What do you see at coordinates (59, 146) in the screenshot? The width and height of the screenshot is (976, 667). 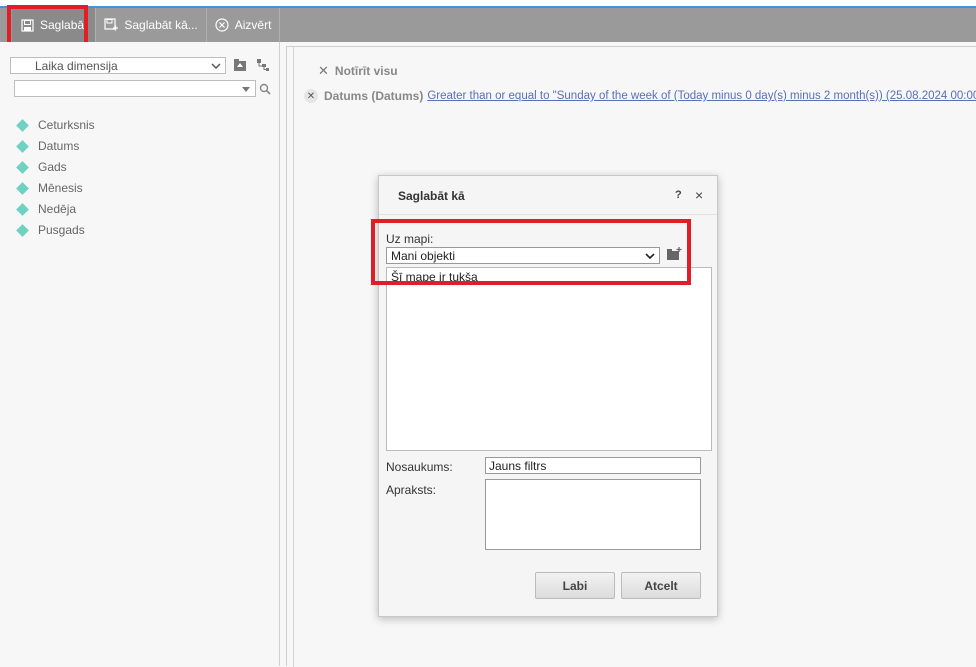 I see `tree-item-label: Datums` at bounding box center [59, 146].